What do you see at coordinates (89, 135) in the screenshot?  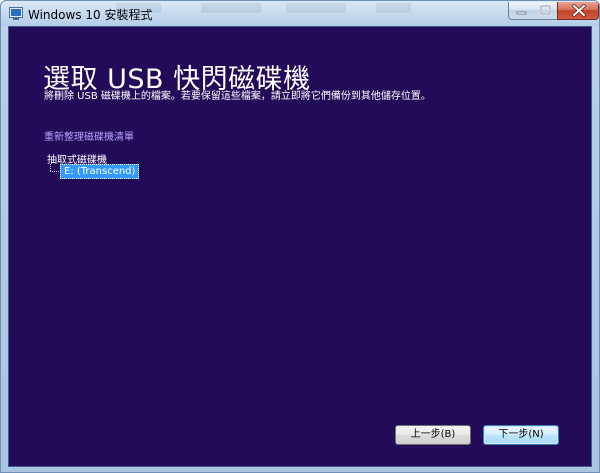 I see `refresh-drive-list-link: 重新整理磁碟機清單` at bounding box center [89, 135].